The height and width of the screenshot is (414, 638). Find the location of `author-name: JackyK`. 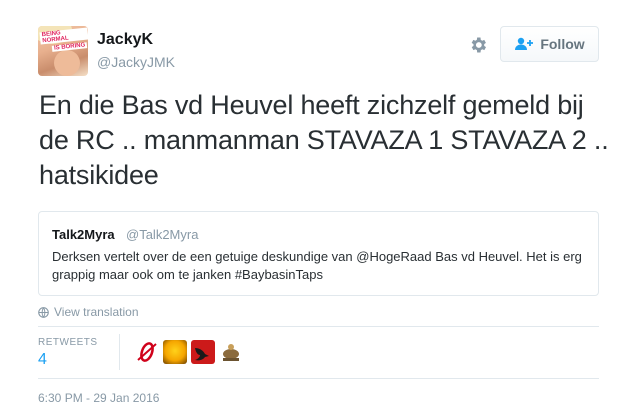

author-name: JackyK is located at coordinates (125, 40).